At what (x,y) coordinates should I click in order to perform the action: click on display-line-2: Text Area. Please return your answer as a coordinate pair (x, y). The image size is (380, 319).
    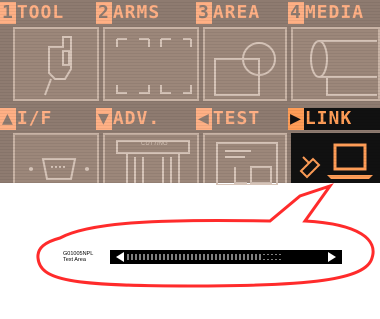
    Looking at the image, I should click on (74, 260).